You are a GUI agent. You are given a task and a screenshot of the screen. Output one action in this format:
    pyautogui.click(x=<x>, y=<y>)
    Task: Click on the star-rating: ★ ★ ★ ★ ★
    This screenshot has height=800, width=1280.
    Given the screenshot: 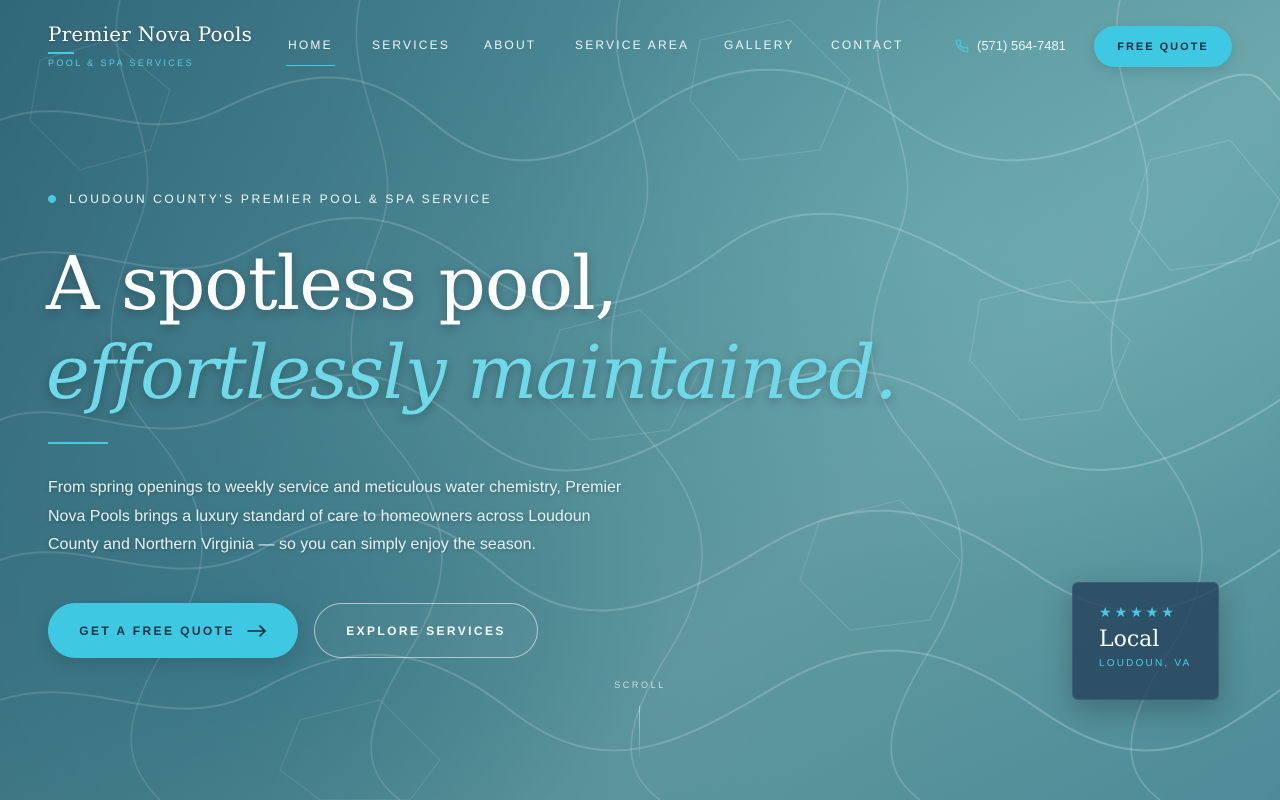 What is the action you would take?
    pyautogui.click(x=1158, y=612)
    